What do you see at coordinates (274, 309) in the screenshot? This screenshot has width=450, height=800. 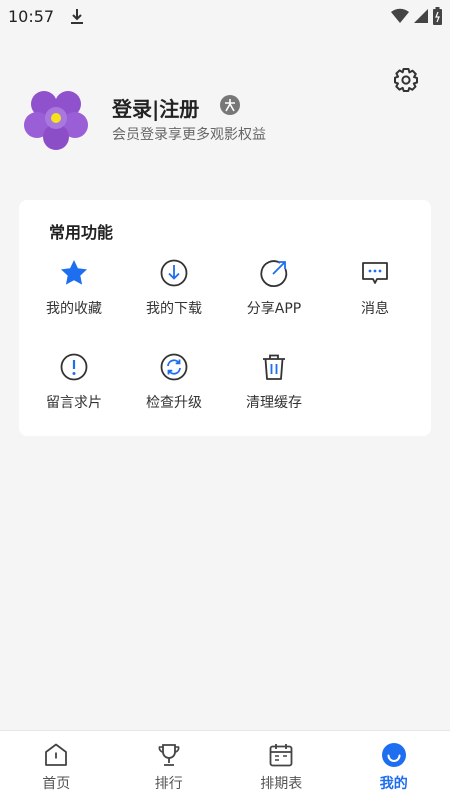 I see `func-label: 分享APP` at bounding box center [274, 309].